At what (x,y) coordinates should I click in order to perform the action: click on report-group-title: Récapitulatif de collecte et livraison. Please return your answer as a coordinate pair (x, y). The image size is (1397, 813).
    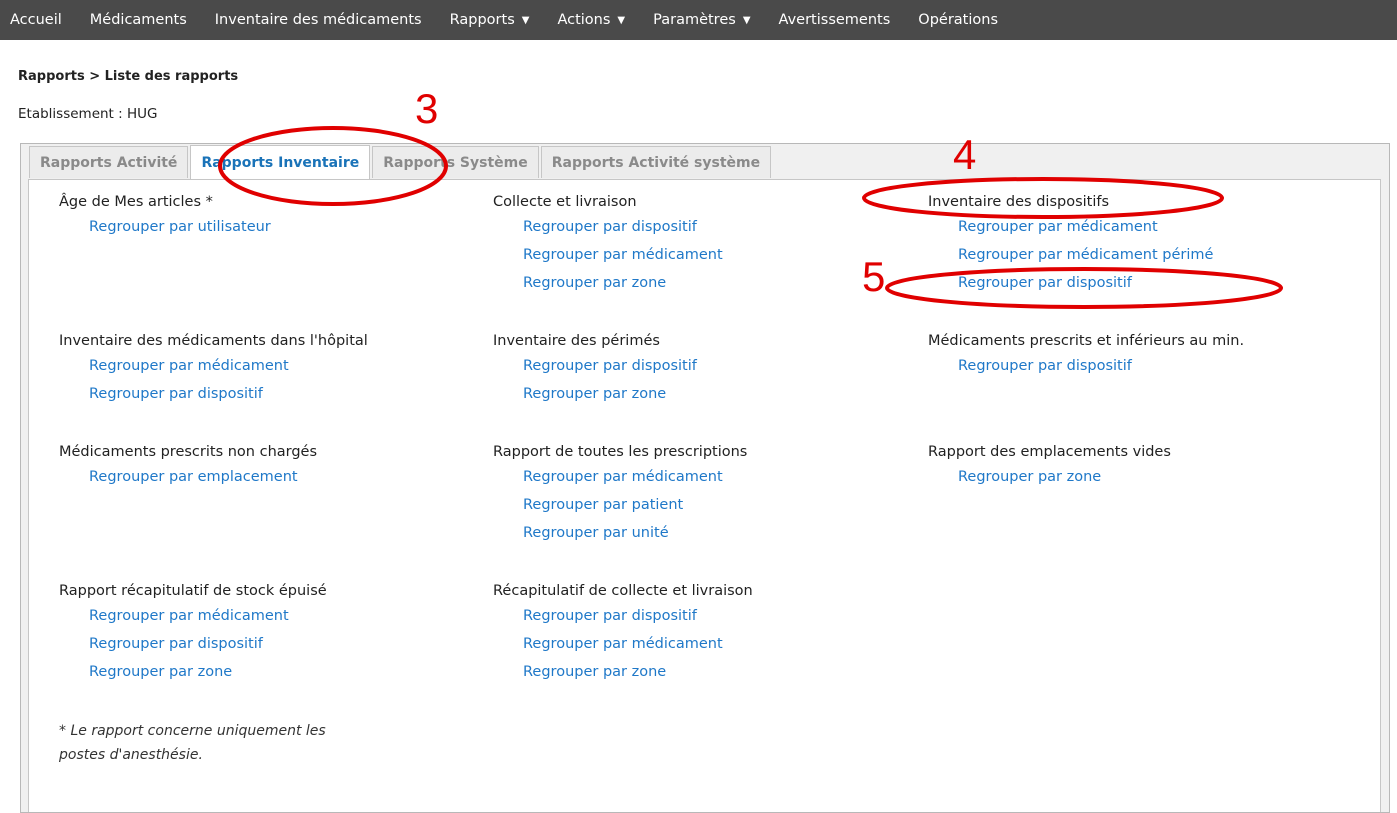
    Looking at the image, I should click on (623, 591).